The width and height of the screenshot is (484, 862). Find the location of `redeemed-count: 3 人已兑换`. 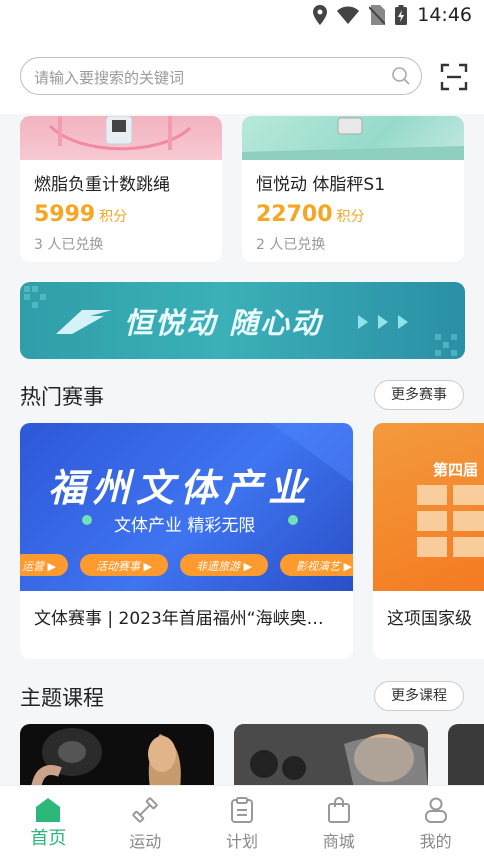

redeemed-count: 3 人已兑换 is located at coordinates (69, 245).